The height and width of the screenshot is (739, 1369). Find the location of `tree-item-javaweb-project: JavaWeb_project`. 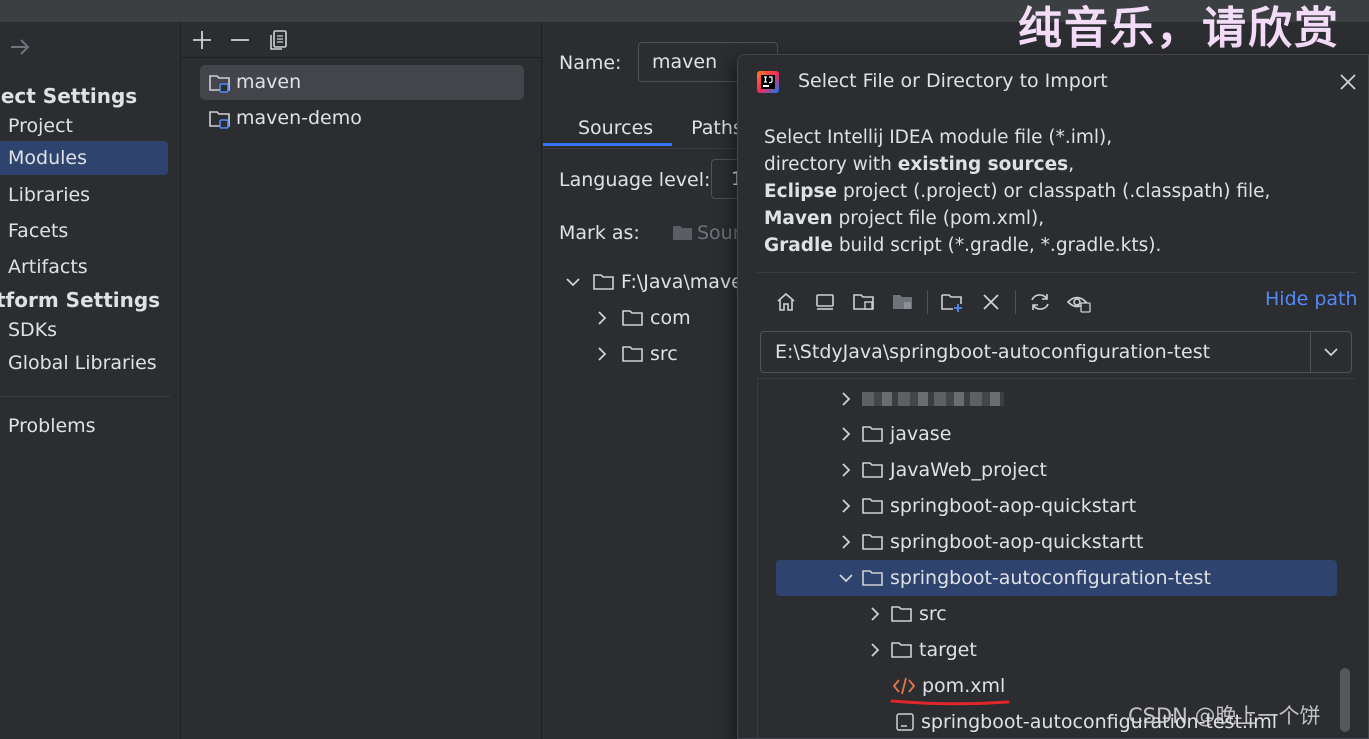

tree-item-javaweb-project: JavaWeb_project is located at coordinates (941, 470).